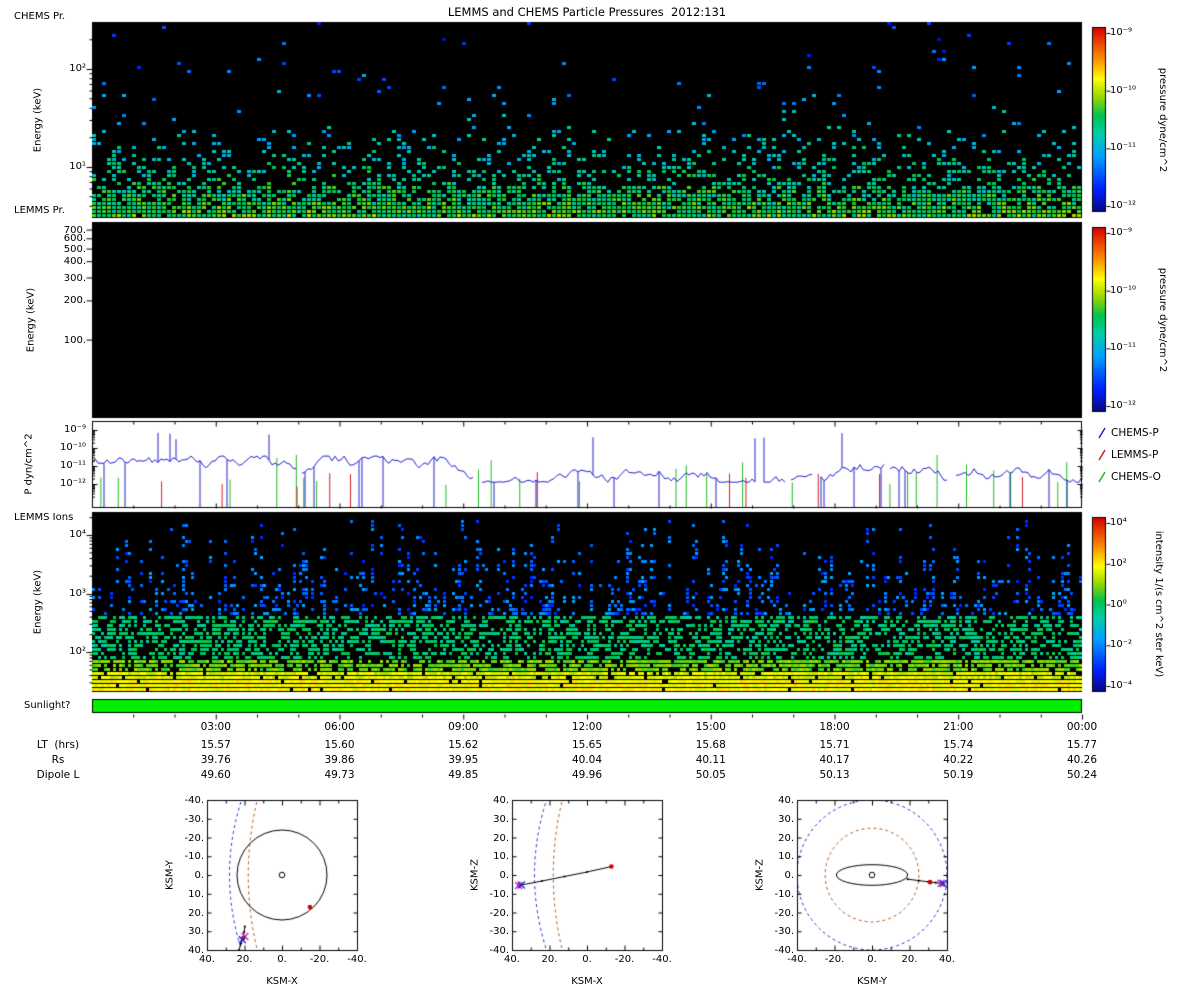 Image resolution: width=1200 pixels, height=1000 pixels. What do you see at coordinates (215, 727) in the screenshot?
I see `time-tick-label: 03:00` at bounding box center [215, 727].